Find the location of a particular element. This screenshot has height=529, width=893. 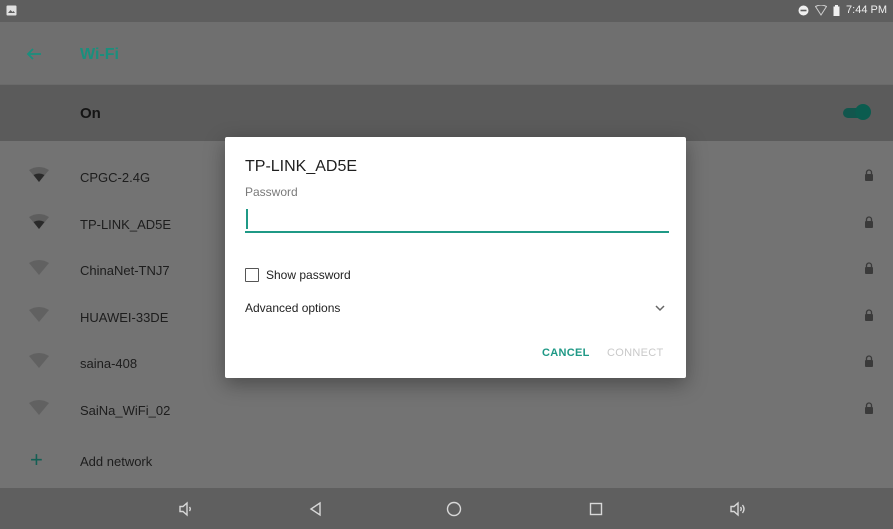

dialog-title: TP-LINK_AD5E is located at coordinates (301, 166).